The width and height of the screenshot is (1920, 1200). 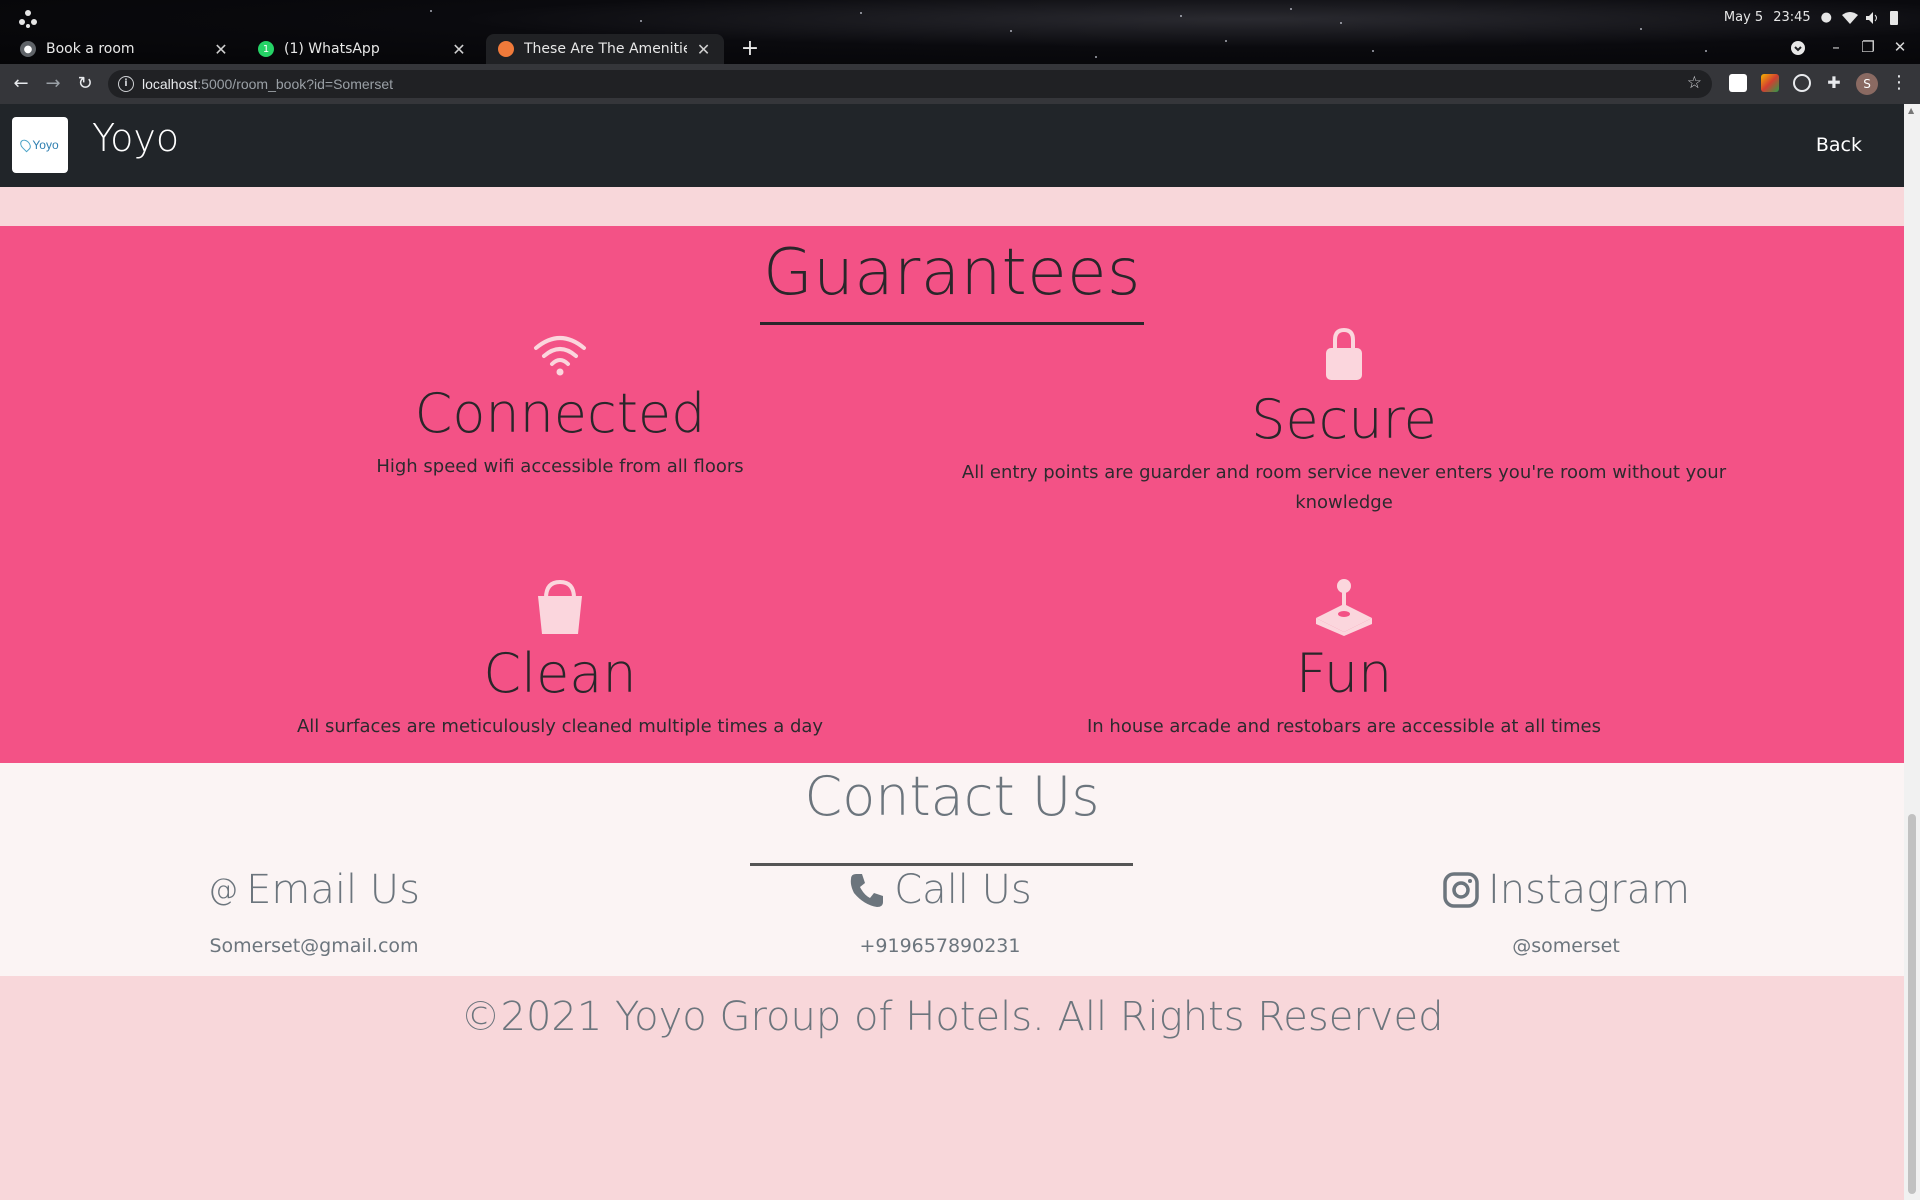 I want to click on site-info-icon: i, so click(x=126, y=84).